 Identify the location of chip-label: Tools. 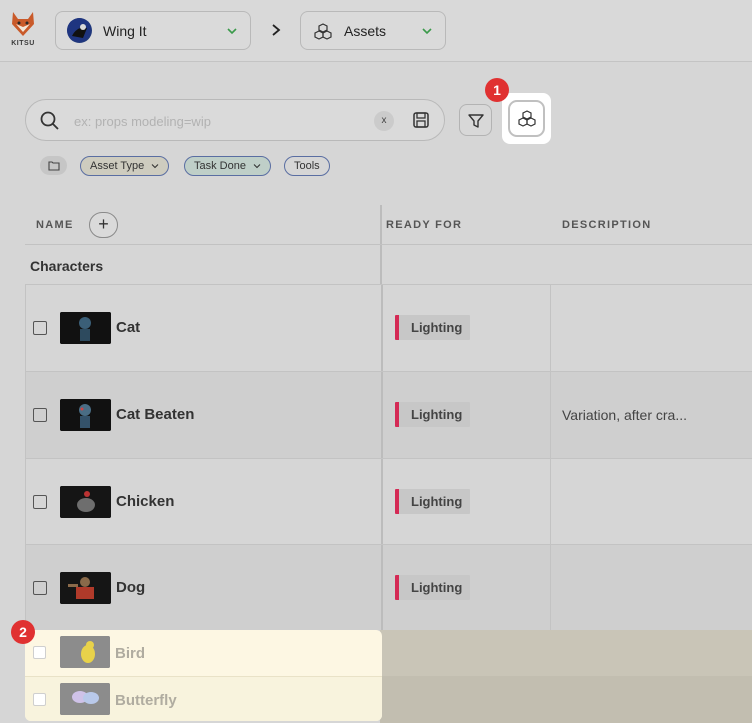
(307, 166).